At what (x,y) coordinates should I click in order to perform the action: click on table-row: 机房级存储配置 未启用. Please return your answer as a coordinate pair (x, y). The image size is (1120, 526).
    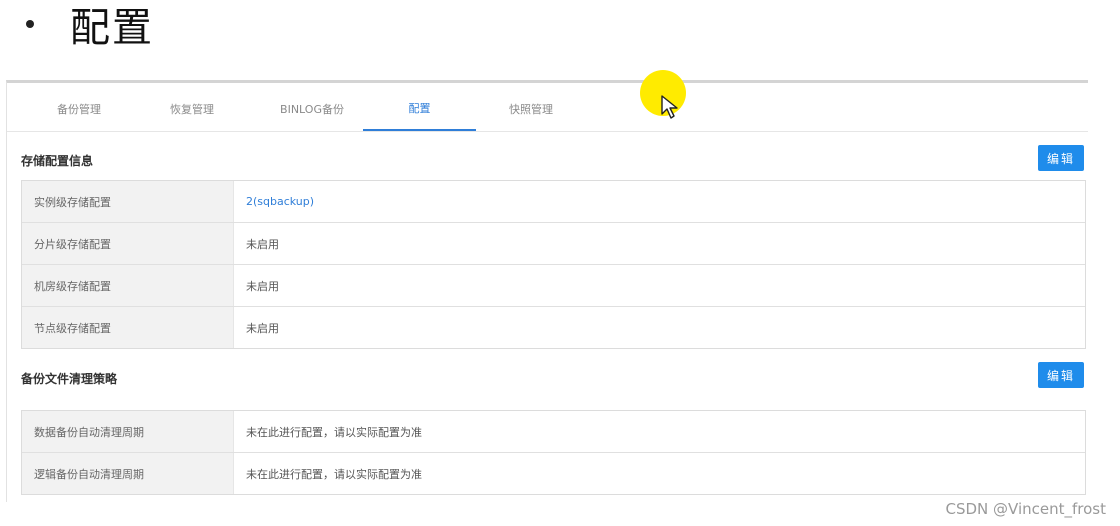
    Looking at the image, I should click on (553, 286).